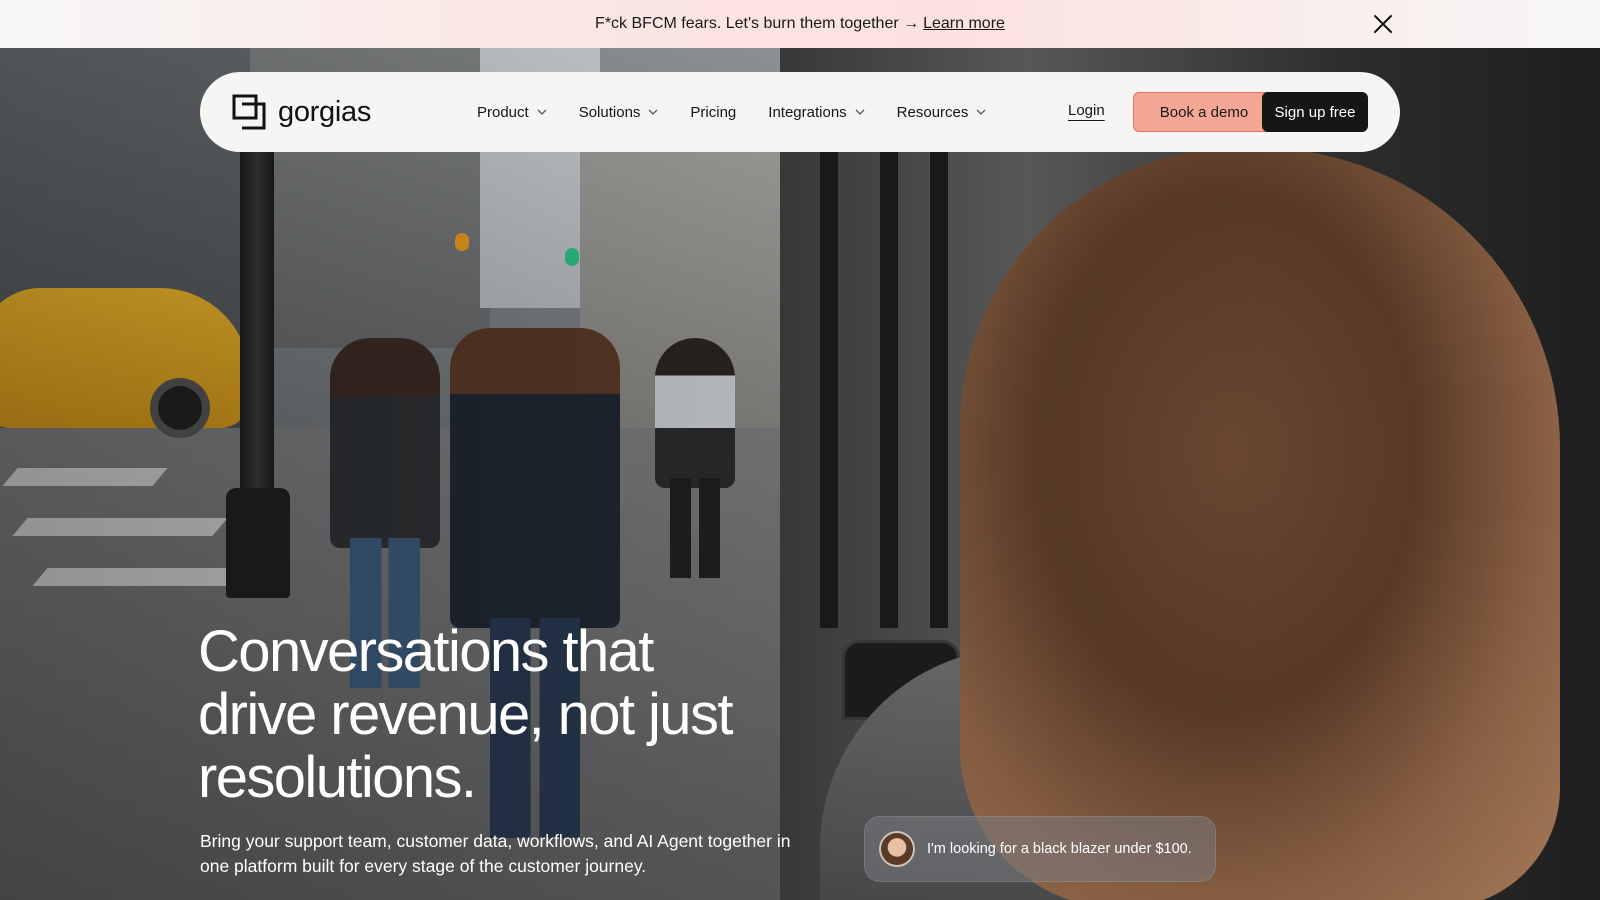 This screenshot has height=900, width=1600. What do you see at coordinates (964, 24) in the screenshot?
I see `learn-more-link: Learn more` at bounding box center [964, 24].